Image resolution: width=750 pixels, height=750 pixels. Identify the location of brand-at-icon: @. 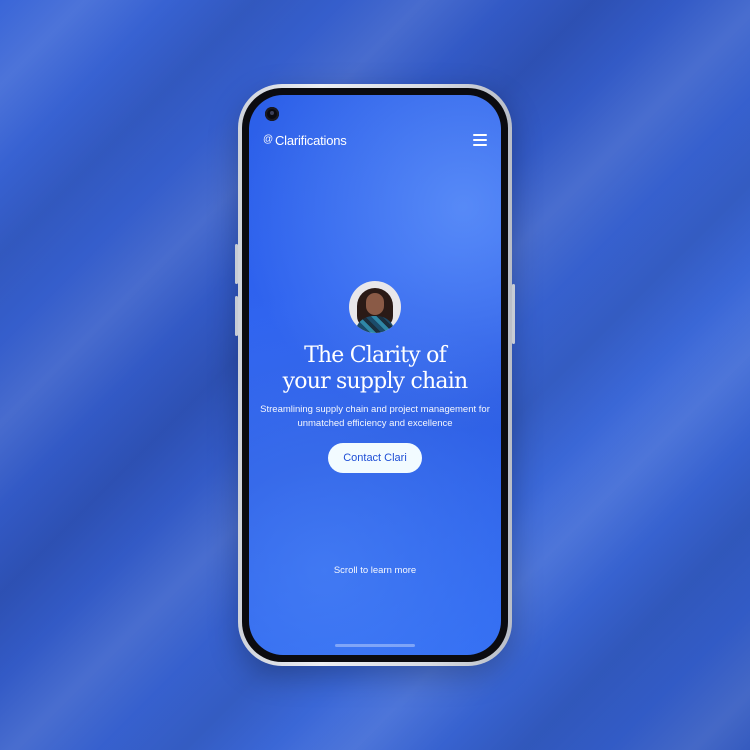
(268, 139).